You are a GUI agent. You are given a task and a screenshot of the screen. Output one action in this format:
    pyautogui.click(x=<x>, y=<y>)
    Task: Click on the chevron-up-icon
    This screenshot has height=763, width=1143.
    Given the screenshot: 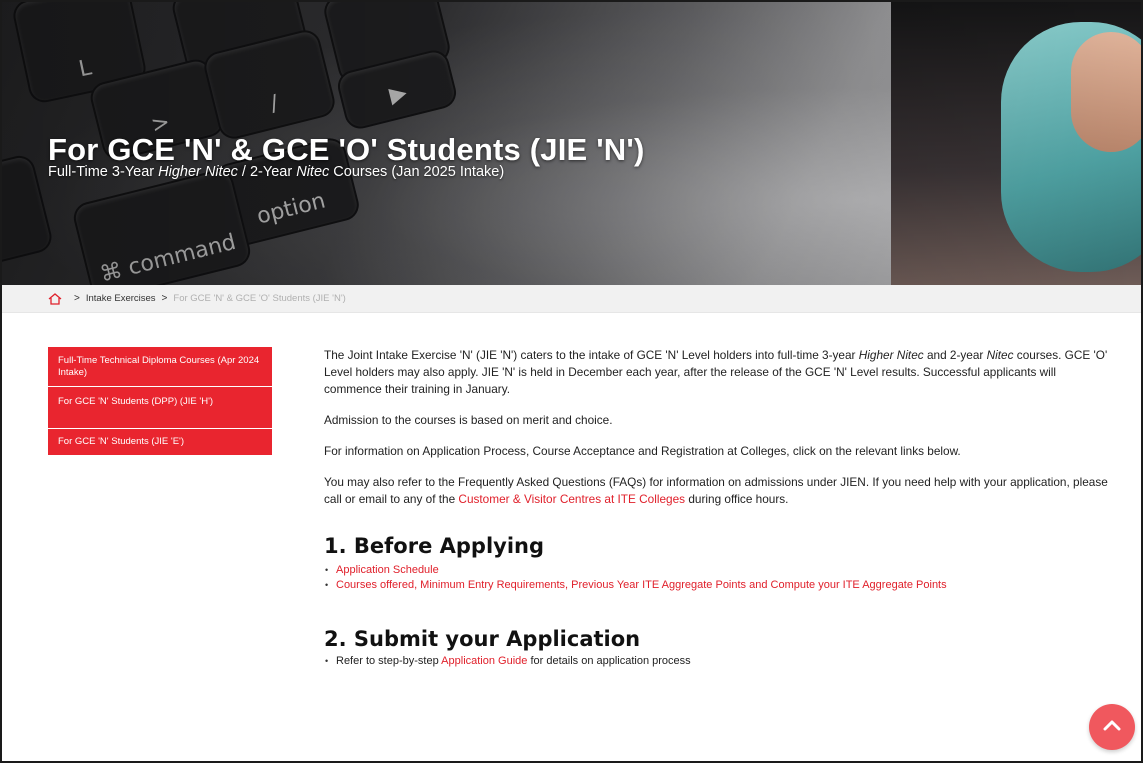 What is the action you would take?
    pyautogui.click(x=1112, y=727)
    